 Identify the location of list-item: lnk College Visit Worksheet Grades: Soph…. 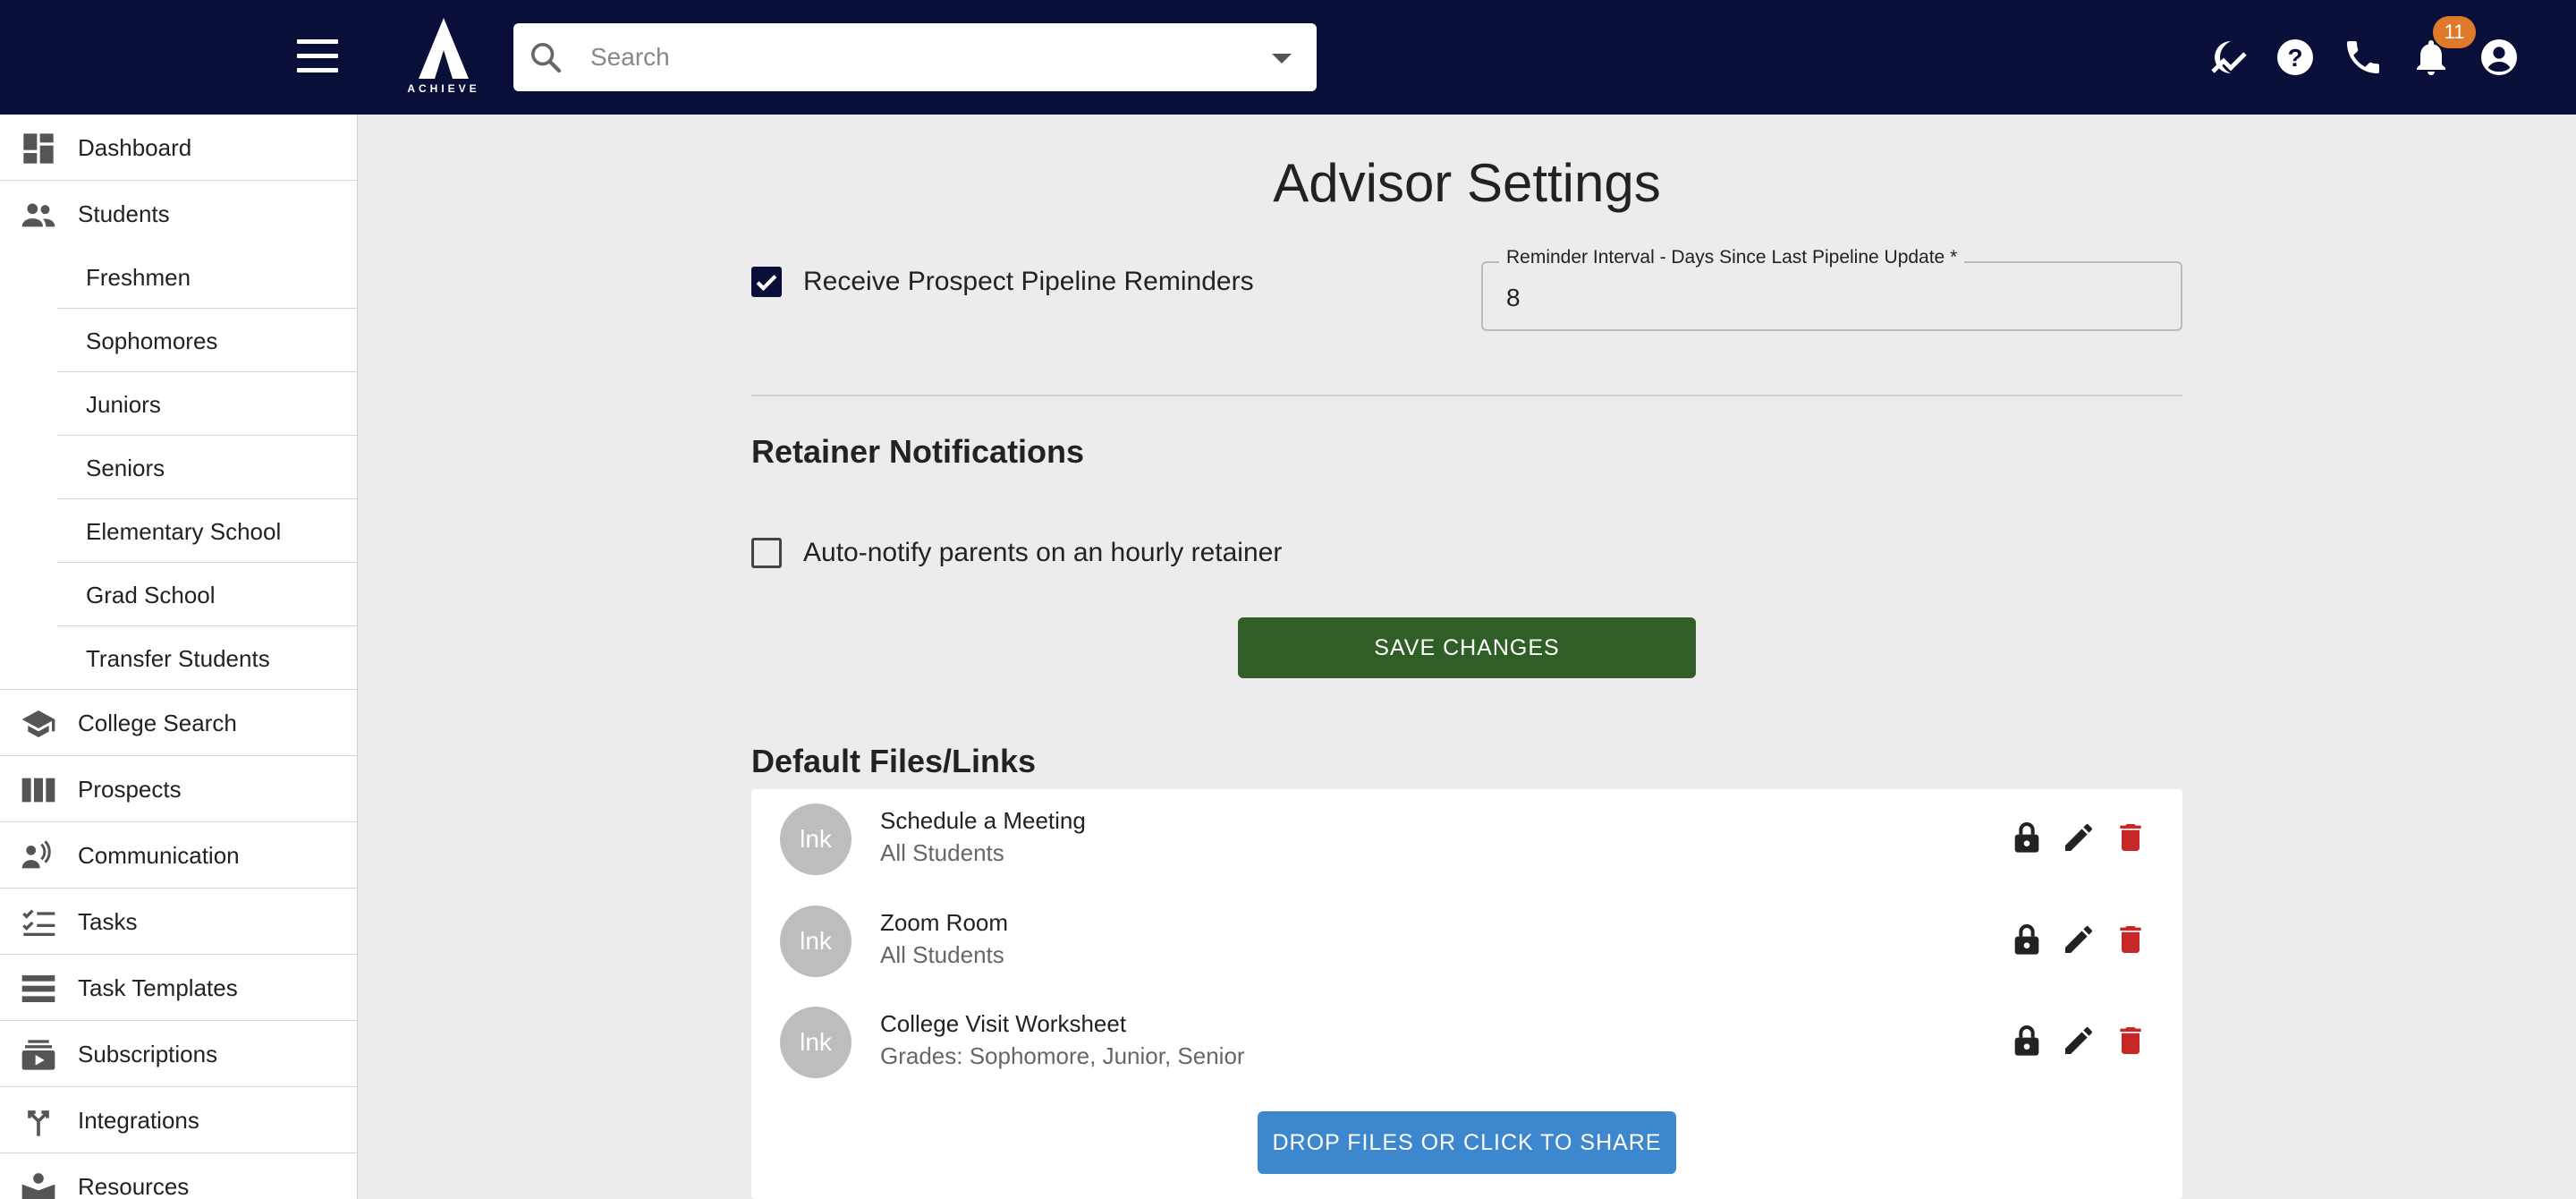
(1466, 1038).